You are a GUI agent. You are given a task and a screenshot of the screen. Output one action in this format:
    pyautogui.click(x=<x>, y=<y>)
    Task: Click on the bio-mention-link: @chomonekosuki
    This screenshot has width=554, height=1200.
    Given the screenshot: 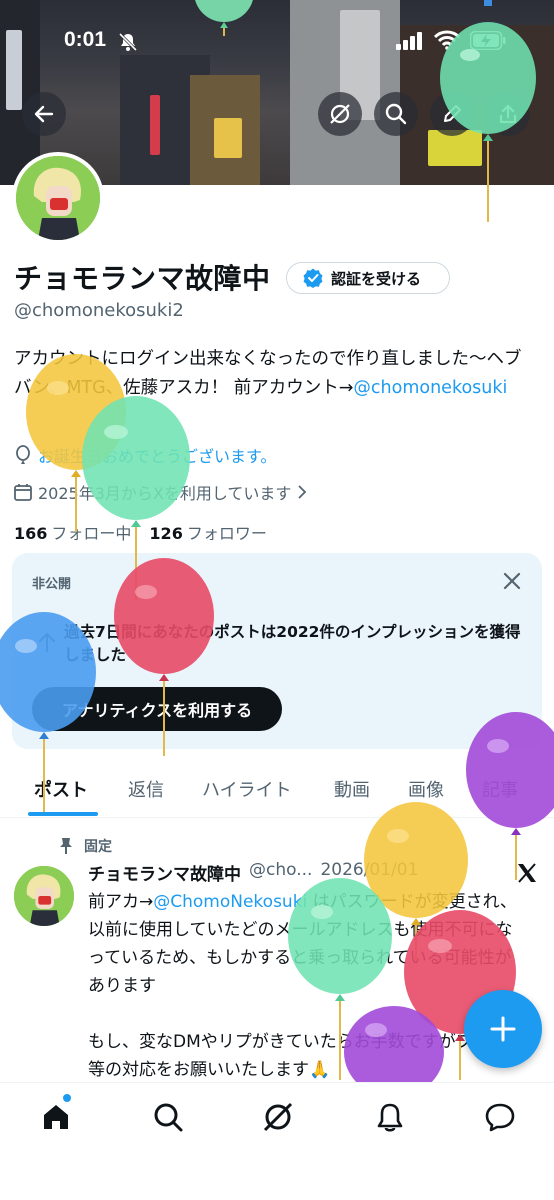 What is the action you would take?
    pyautogui.click(x=430, y=388)
    